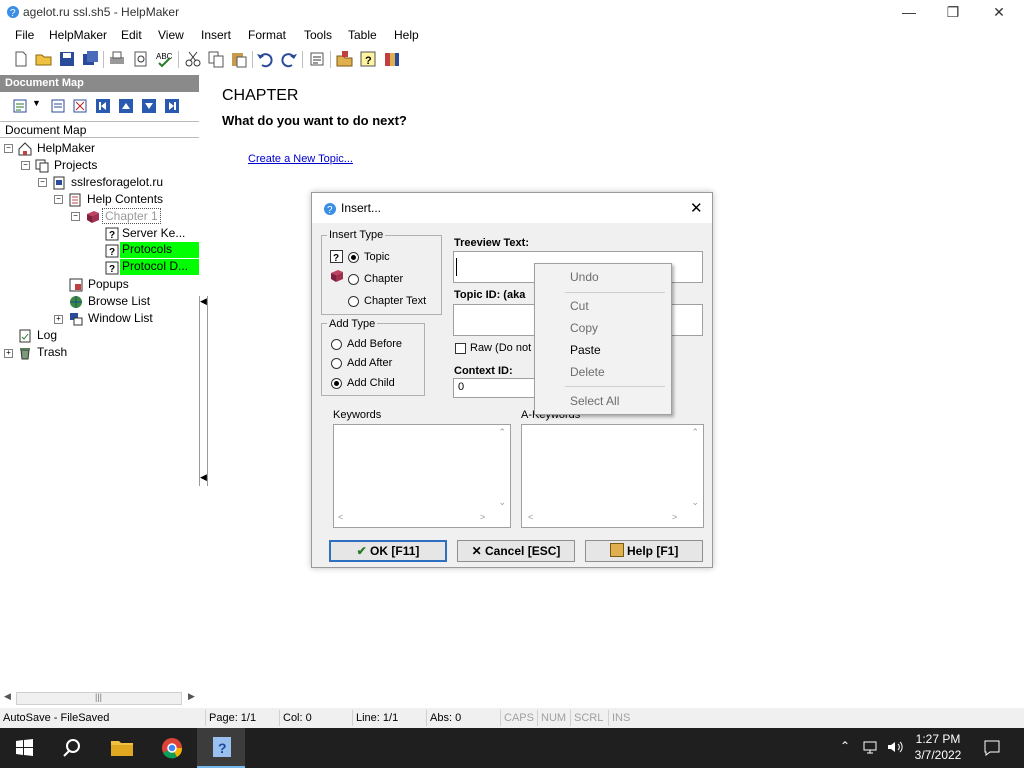 This screenshot has height=768, width=1024. I want to click on properties-icon, so click(317, 59).